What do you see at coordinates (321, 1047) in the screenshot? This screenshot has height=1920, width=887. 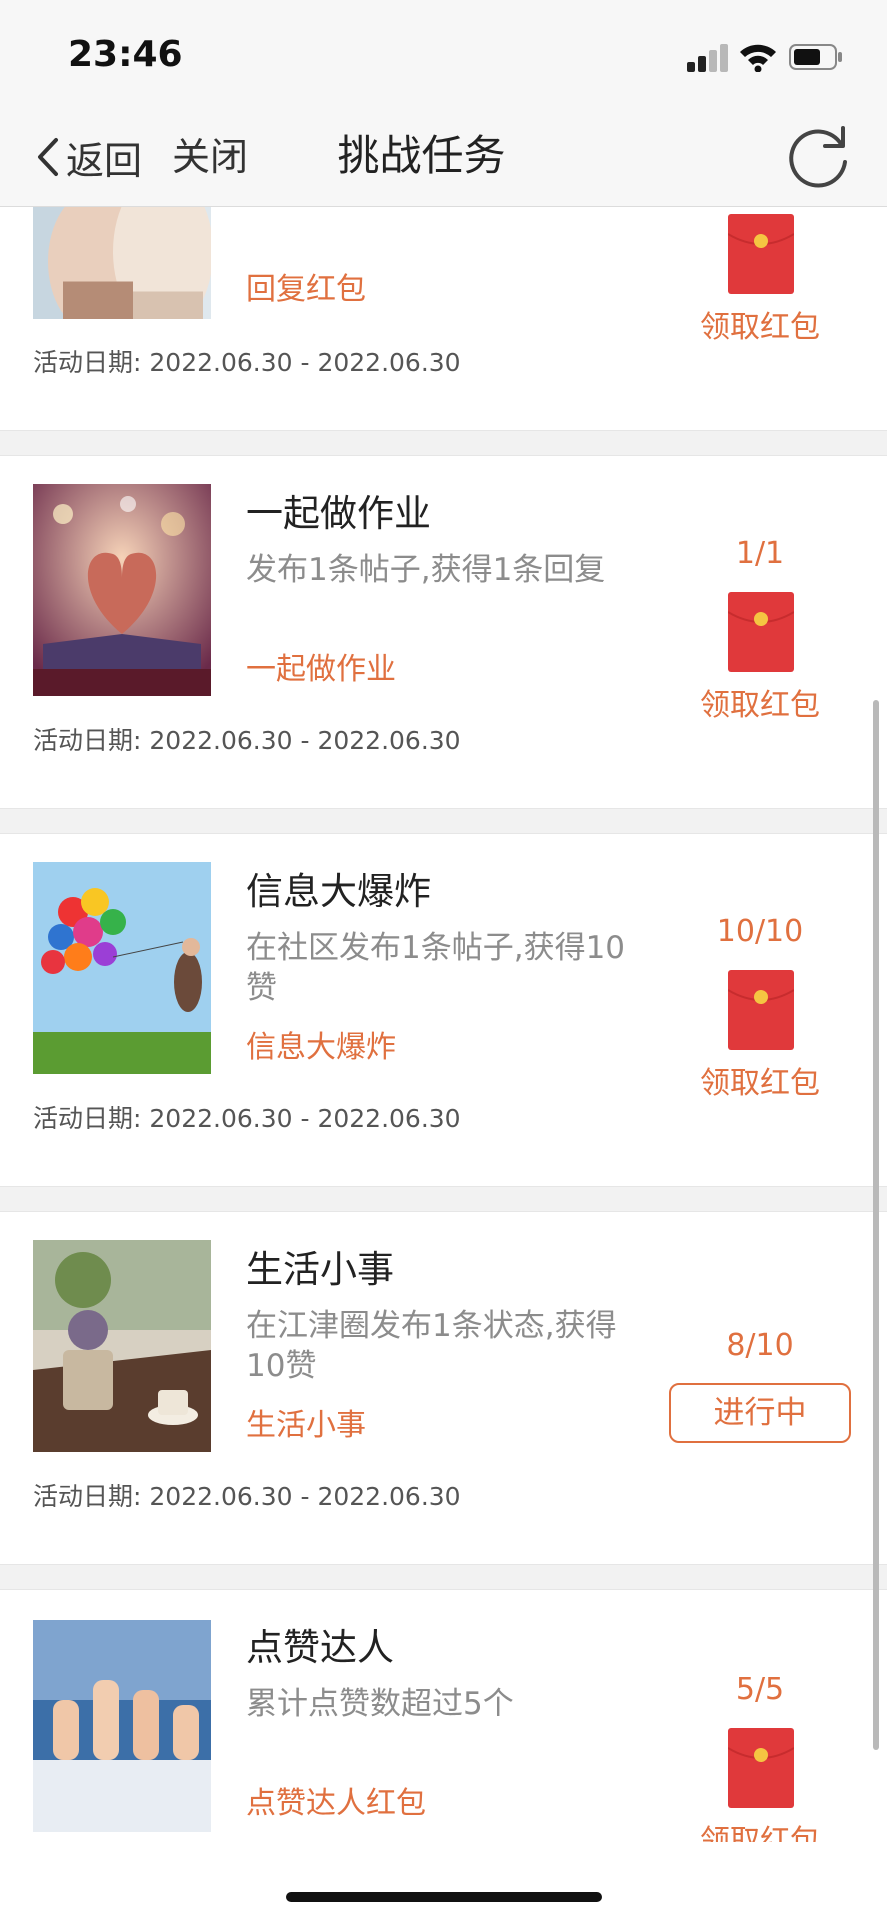 I see `task-tag: 信息大爆炸` at bounding box center [321, 1047].